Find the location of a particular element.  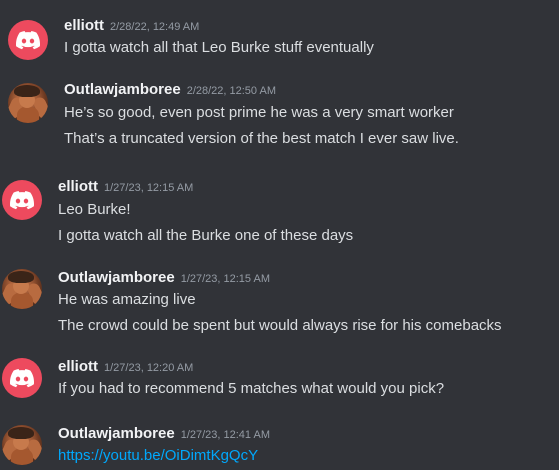

message-text: He was amazing live is located at coordinates (127, 299).